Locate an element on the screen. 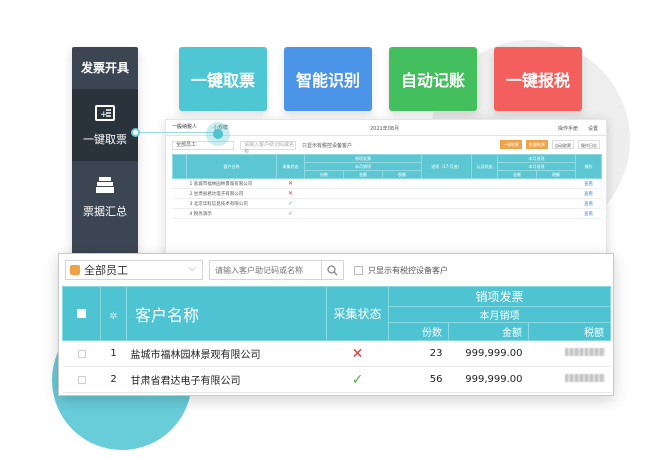  batch-fetch-button: 批量取票 is located at coordinates (537, 144).